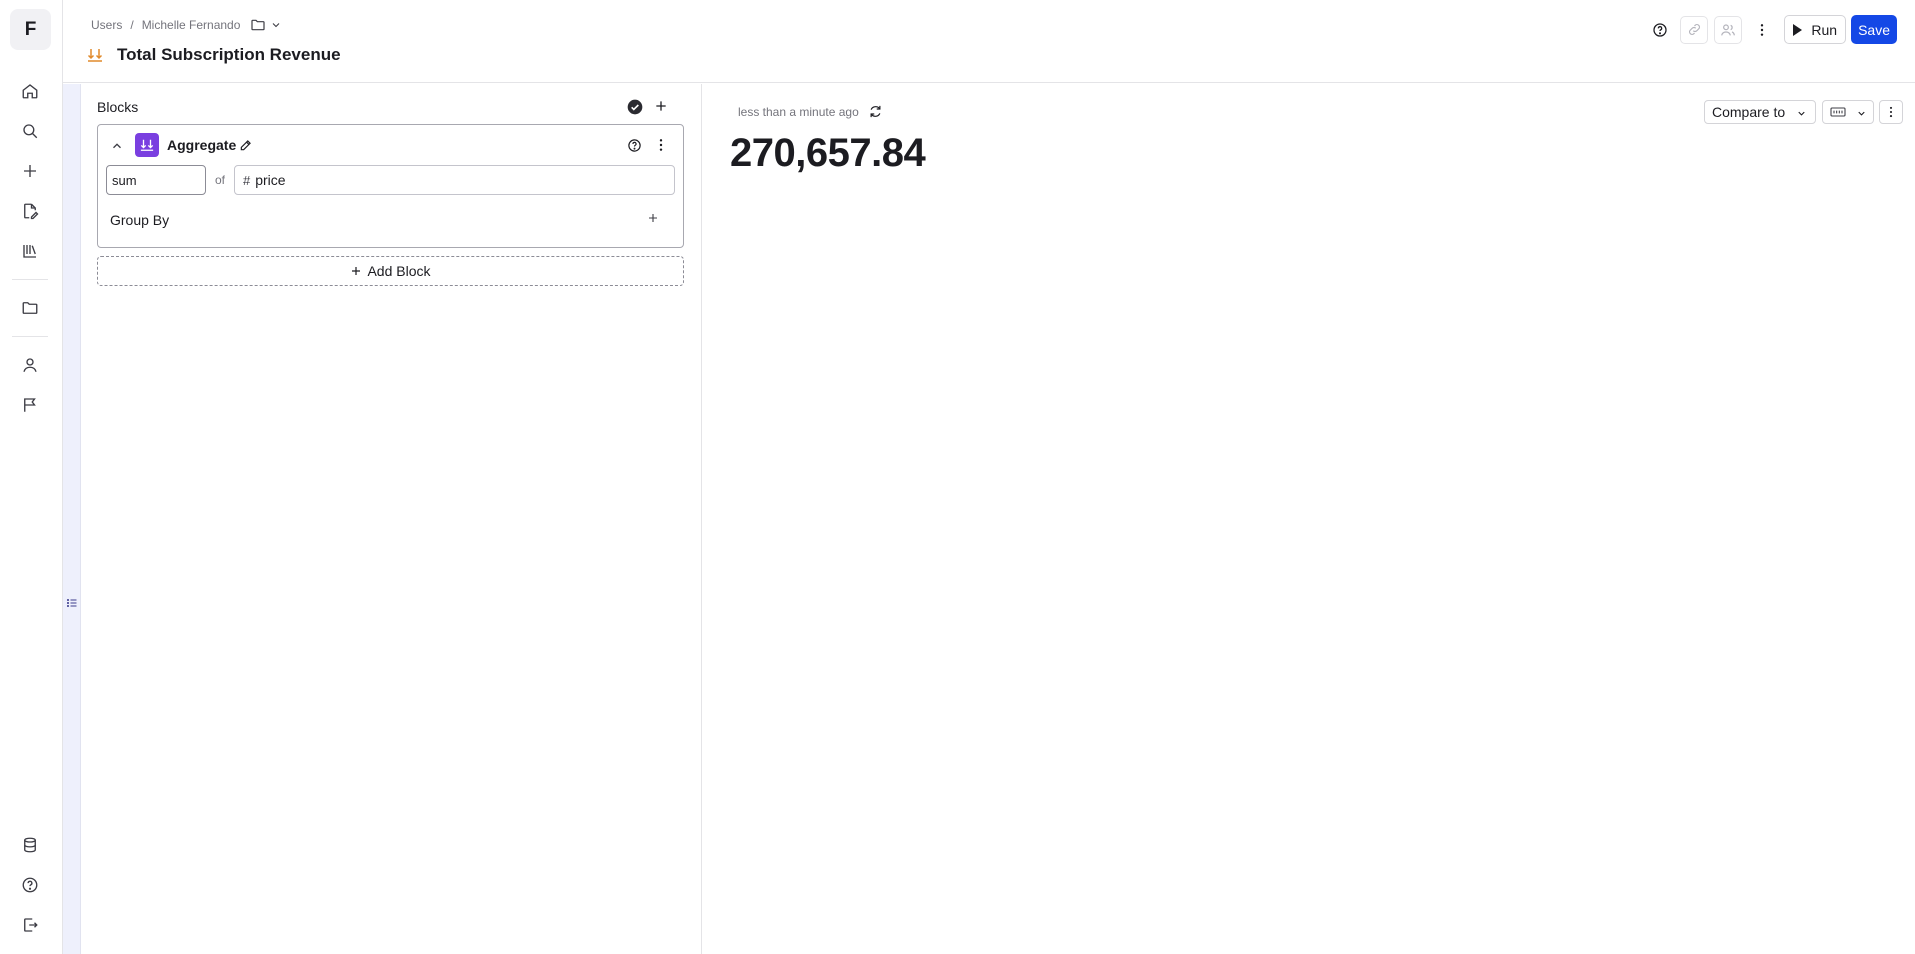 The image size is (1915, 954). I want to click on of-label: of, so click(220, 180).